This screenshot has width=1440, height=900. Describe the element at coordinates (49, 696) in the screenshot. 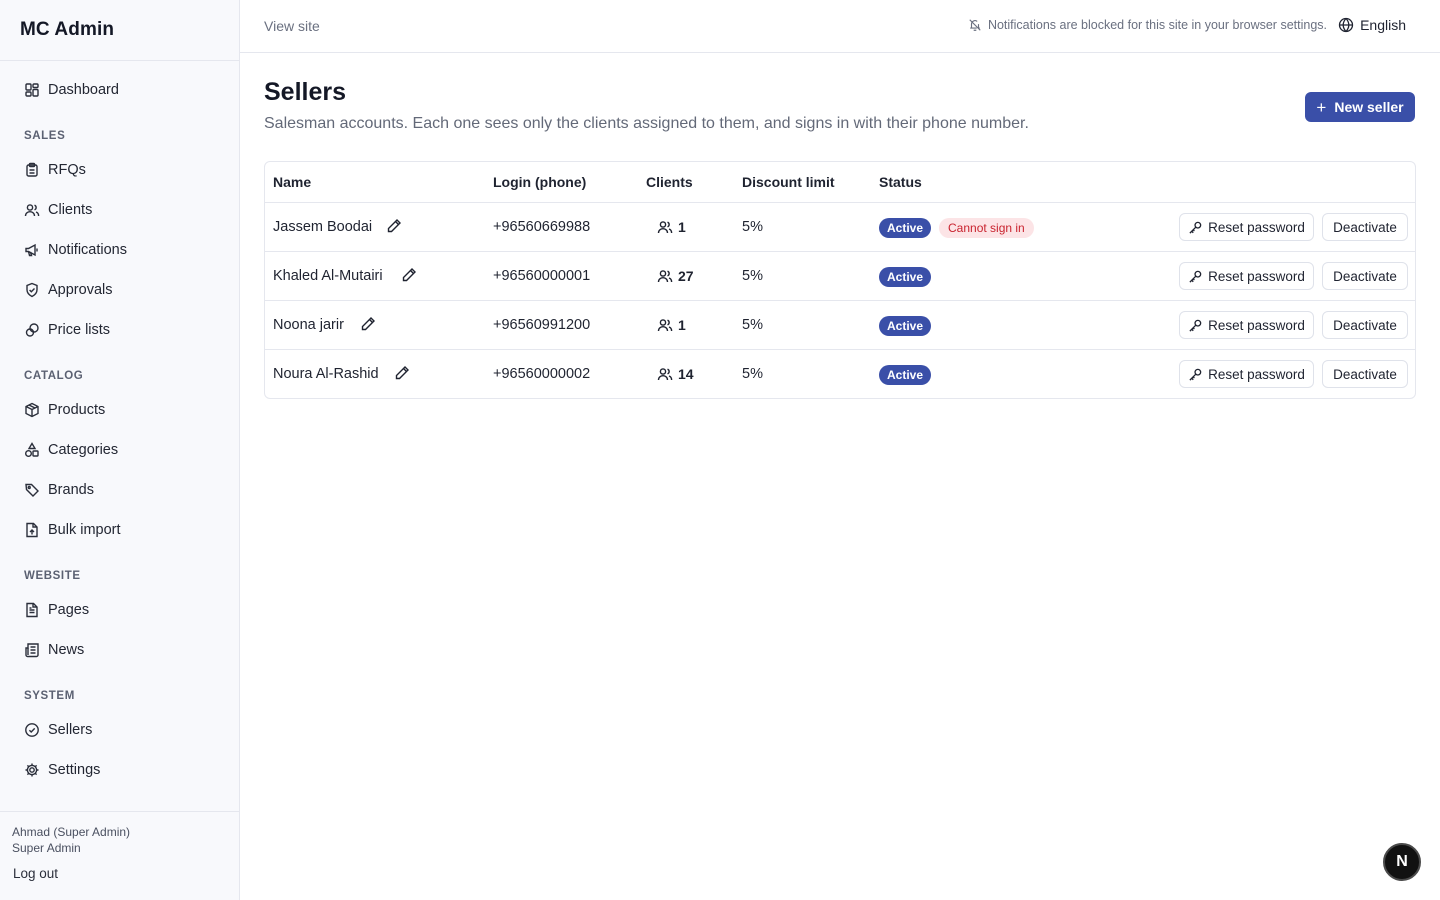

I see `section-label-system: SYSTEM` at that location.